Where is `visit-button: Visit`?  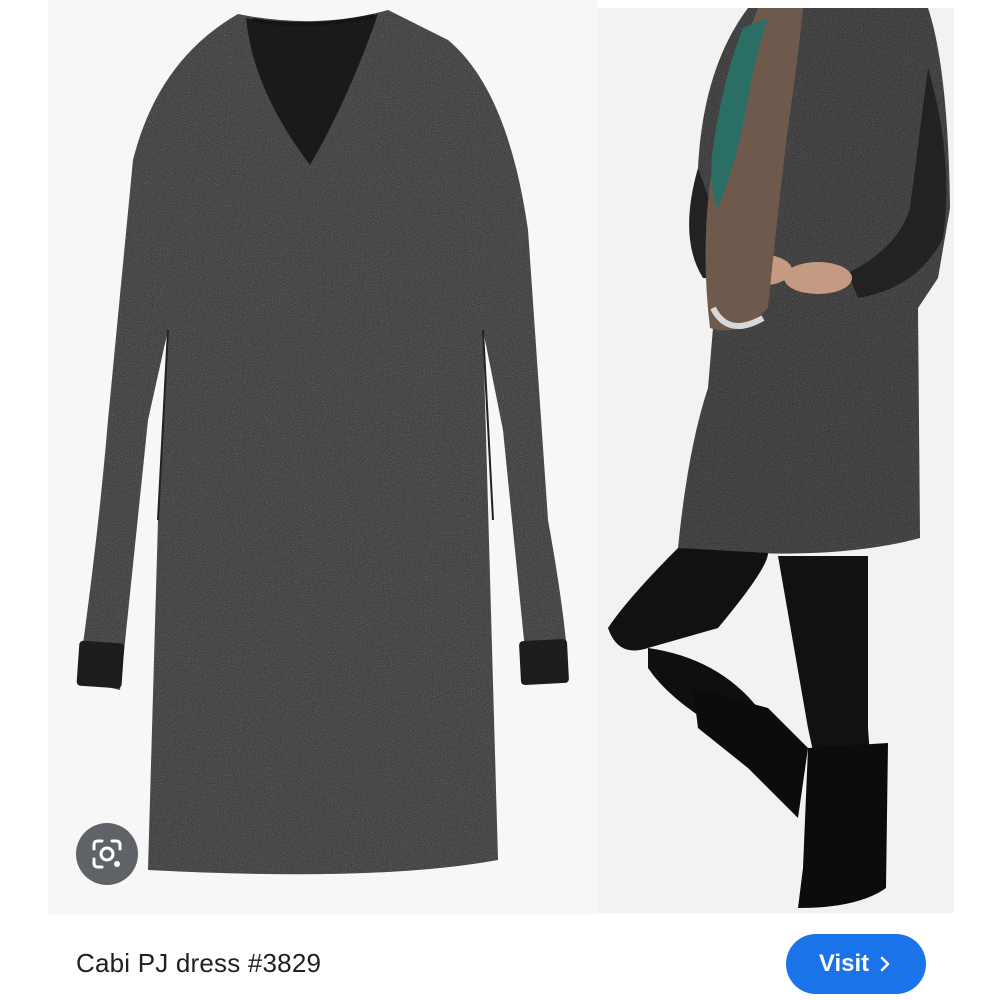 visit-button: Visit is located at coordinates (856, 964).